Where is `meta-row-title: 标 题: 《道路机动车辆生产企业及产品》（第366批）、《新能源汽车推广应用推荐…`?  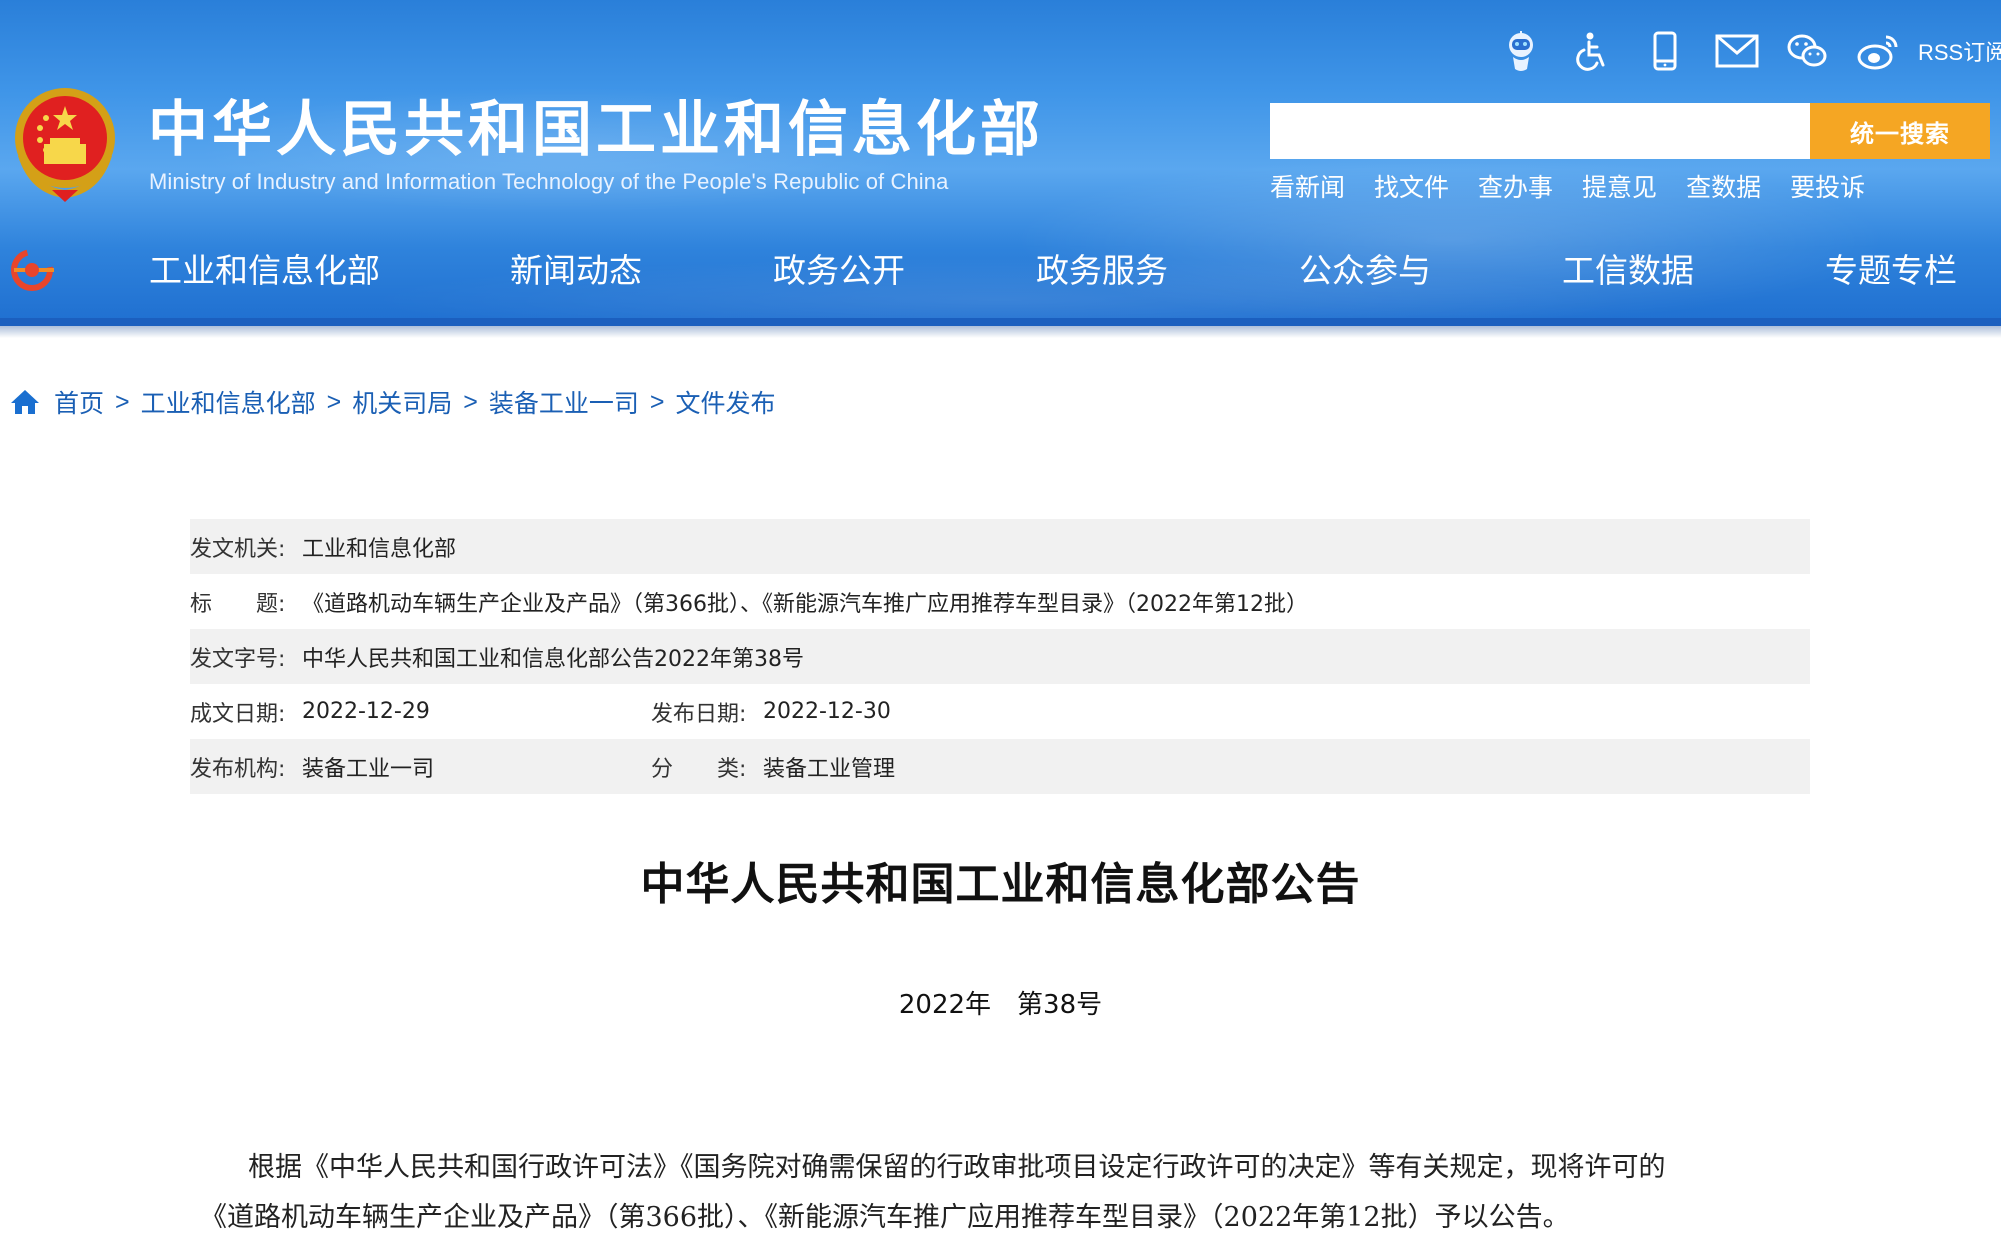 meta-row-title: 标 题: 《道路机动车辆生产企业及产品》（第366批）、《新能源汽车推广应用推荐… is located at coordinates (1000, 601).